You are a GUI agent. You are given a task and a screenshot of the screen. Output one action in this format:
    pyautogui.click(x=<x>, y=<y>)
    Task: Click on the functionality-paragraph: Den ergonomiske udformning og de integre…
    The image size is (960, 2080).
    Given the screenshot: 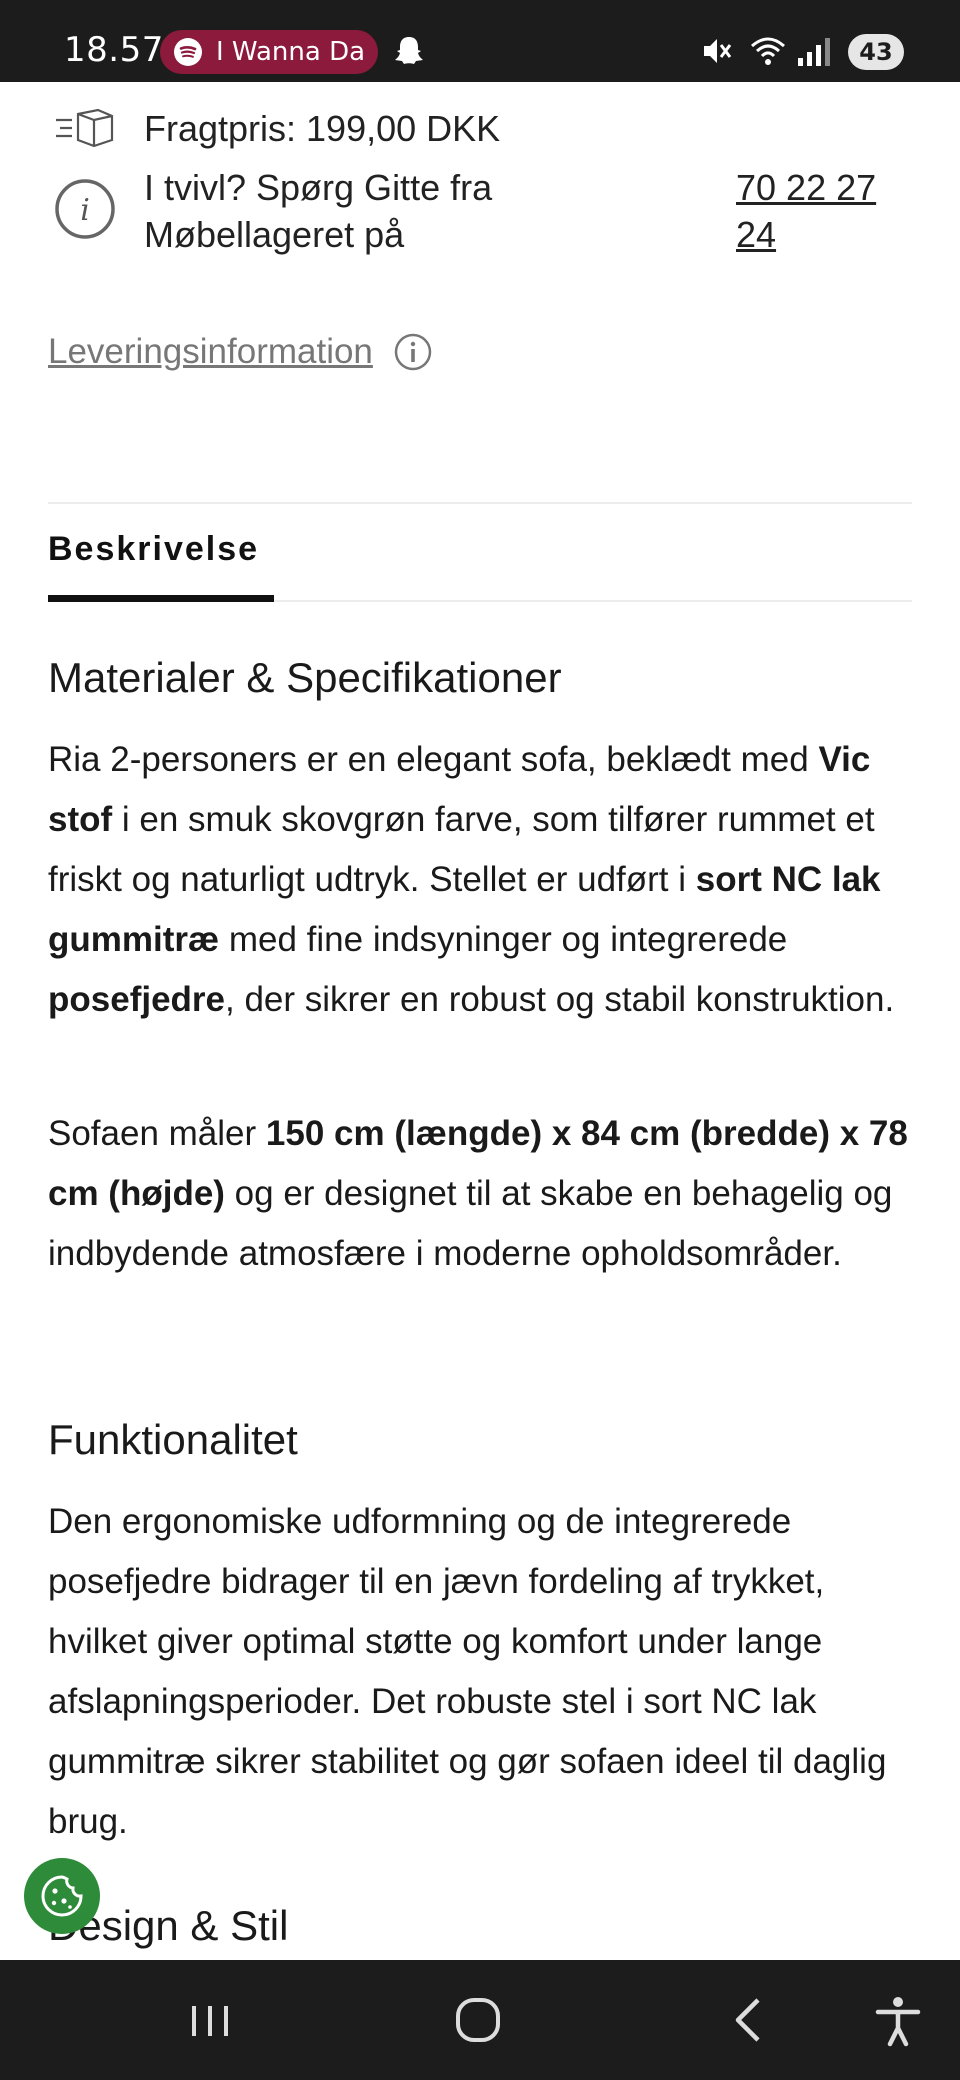 What is the action you would take?
    pyautogui.click(x=467, y=1671)
    